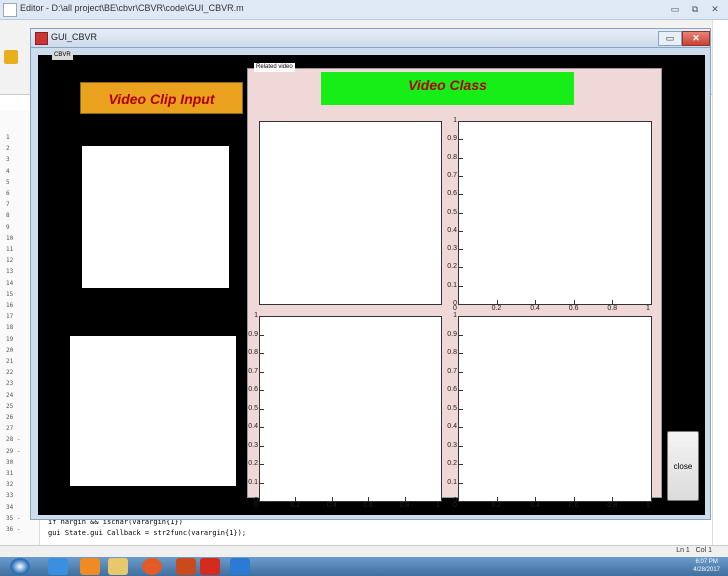  Describe the element at coordinates (720, 282) in the screenshot. I see `editor-right-strip` at that location.